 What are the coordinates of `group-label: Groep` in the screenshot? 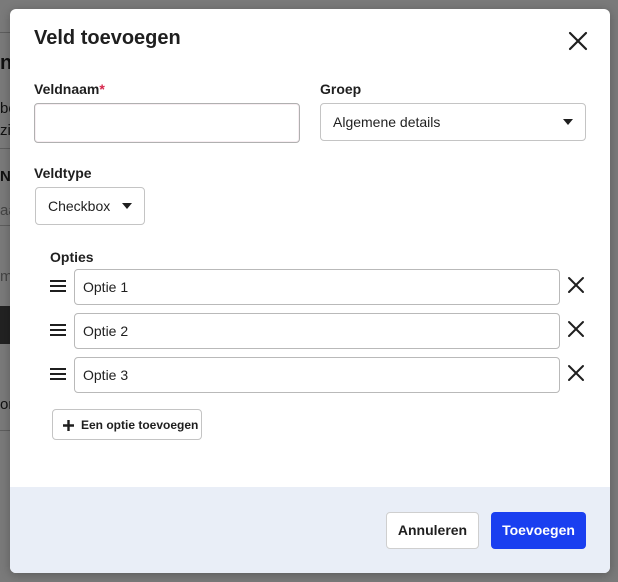 It's located at (341, 89).